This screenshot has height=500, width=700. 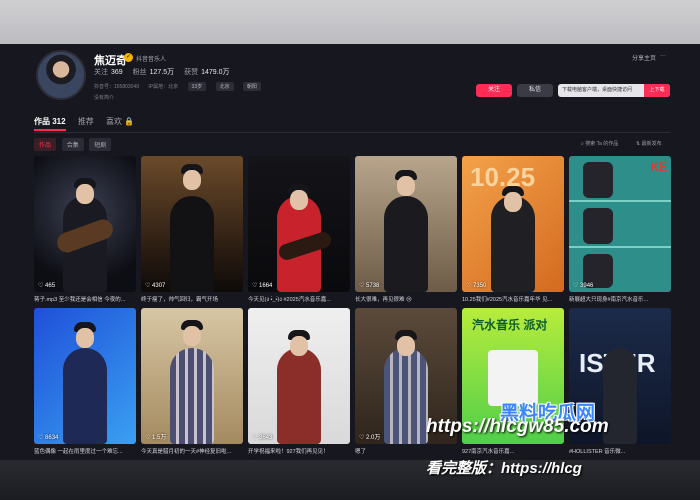 What do you see at coordinates (85, 224) in the screenshot?
I see `video-thumbnail: ♡ 465` at bounding box center [85, 224].